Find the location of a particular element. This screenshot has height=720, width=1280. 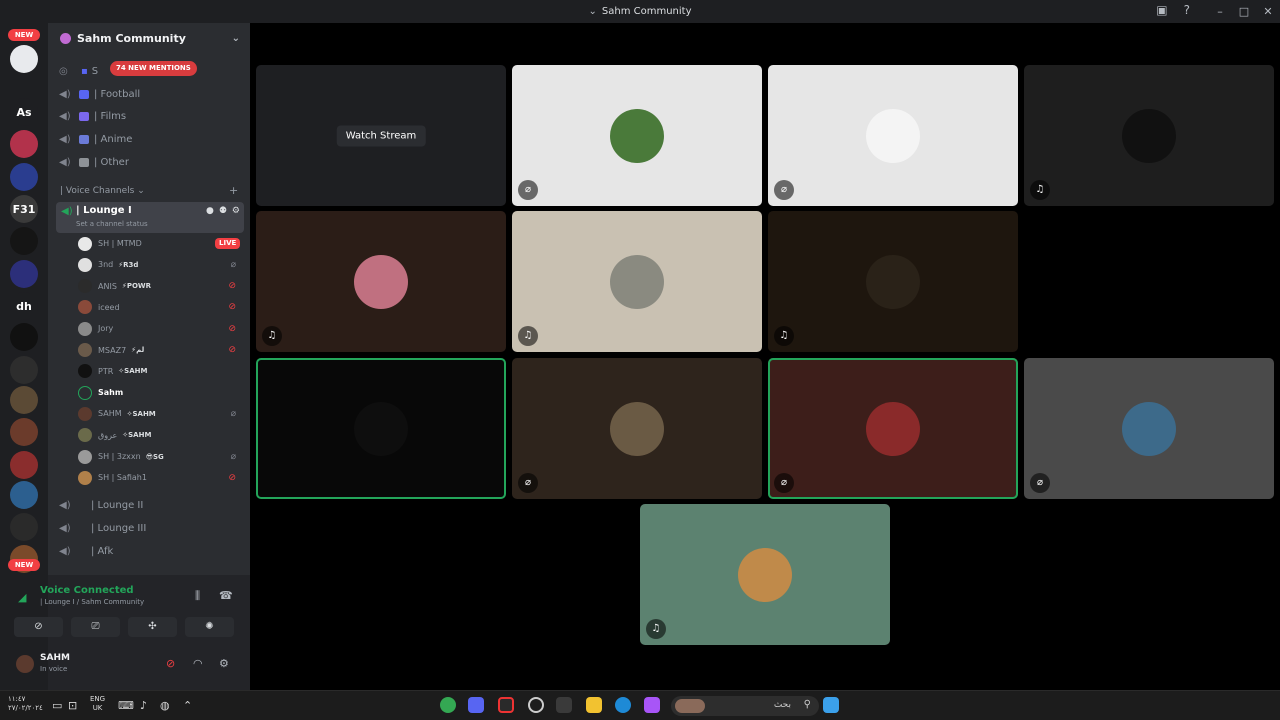

guild-header: Sahm Community ⌄ is located at coordinates (149, 38).